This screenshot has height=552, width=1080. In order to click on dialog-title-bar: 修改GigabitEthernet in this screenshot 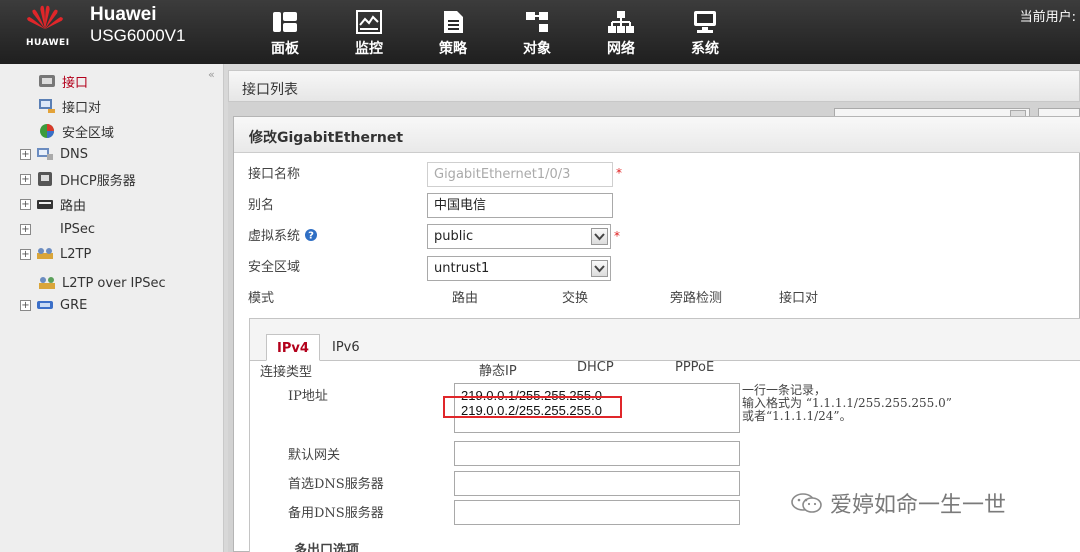, I will do `click(657, 135)`.